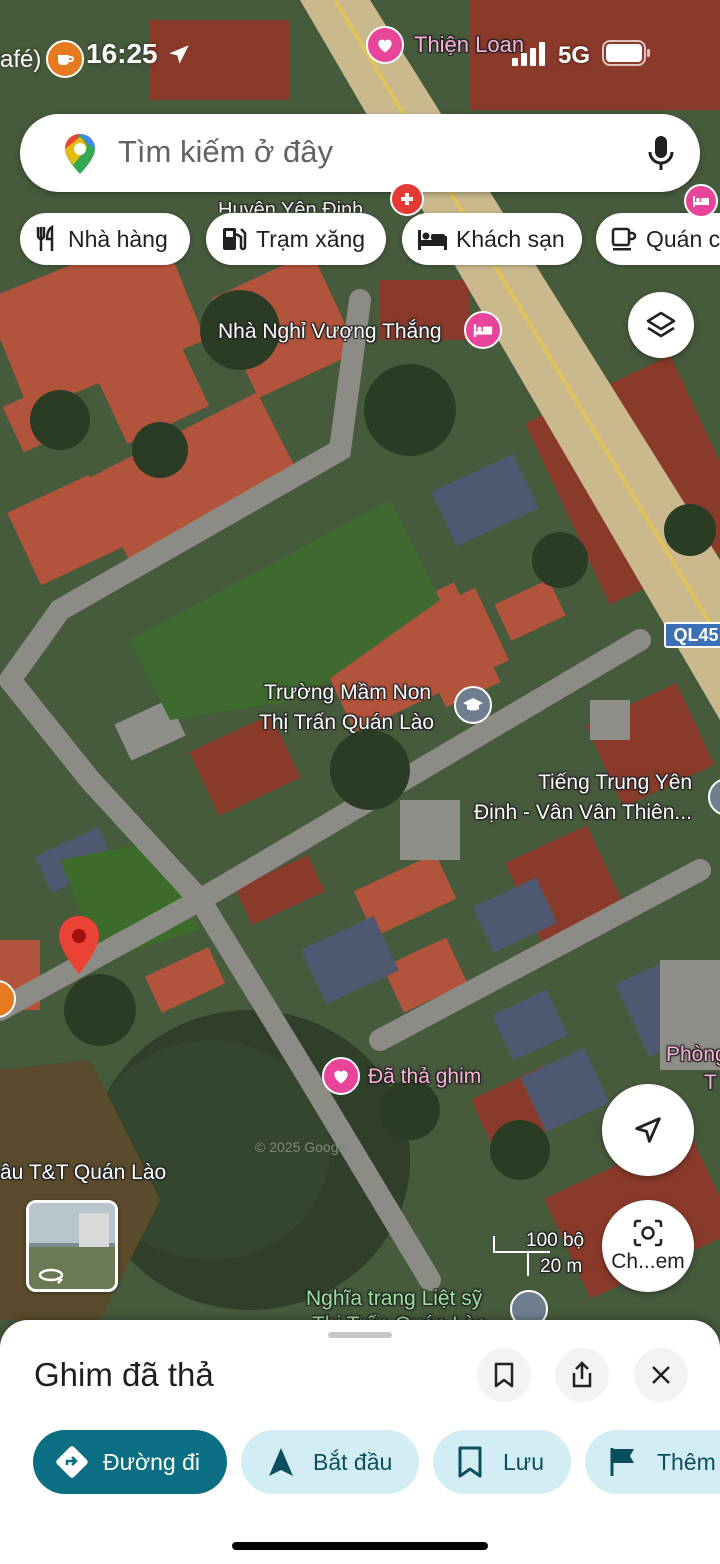  I want to click on scale-metric: 20 m, so click(561, 1266).